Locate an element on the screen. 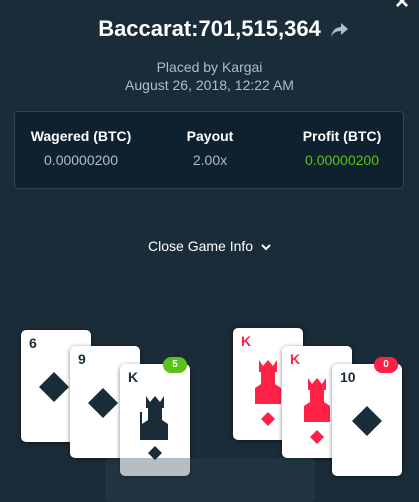  close-game-info-toggle: Close Game Info is located at coordinates (209, 246).